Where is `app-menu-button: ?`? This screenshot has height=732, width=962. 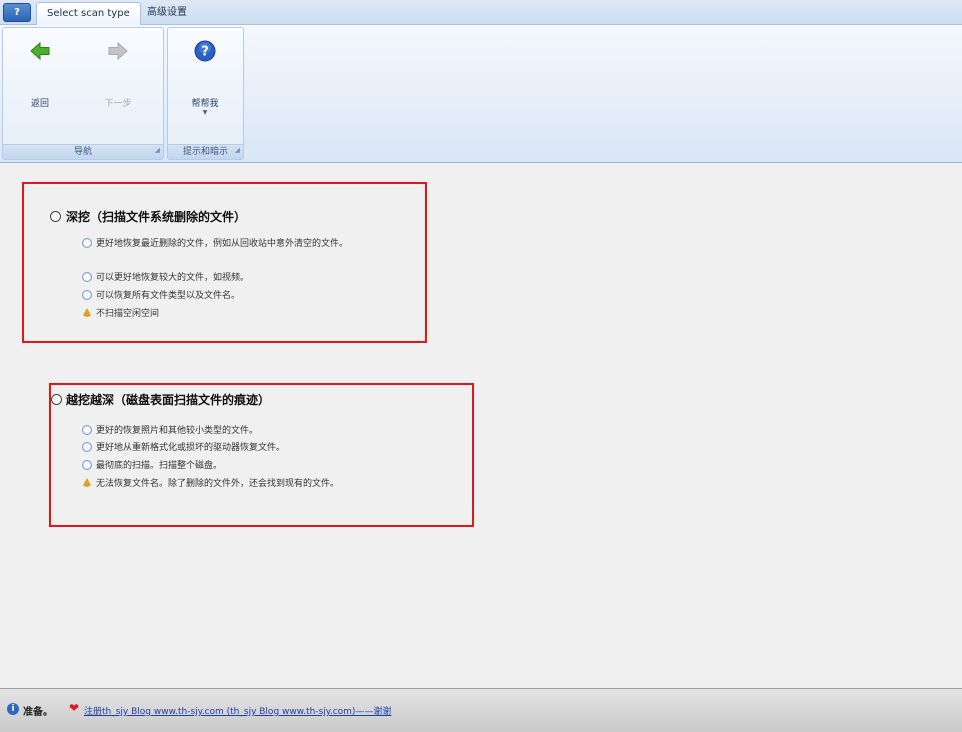
app-menu-button: ? is located at coordinates (17, 12).